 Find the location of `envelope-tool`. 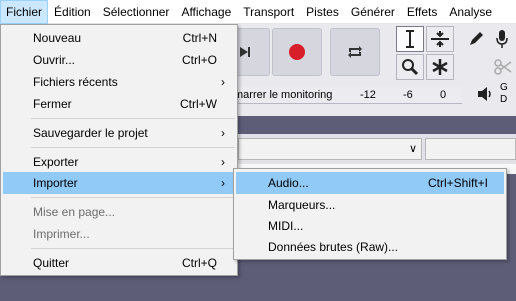

envelope-tool is located at coordinates (440, 39).